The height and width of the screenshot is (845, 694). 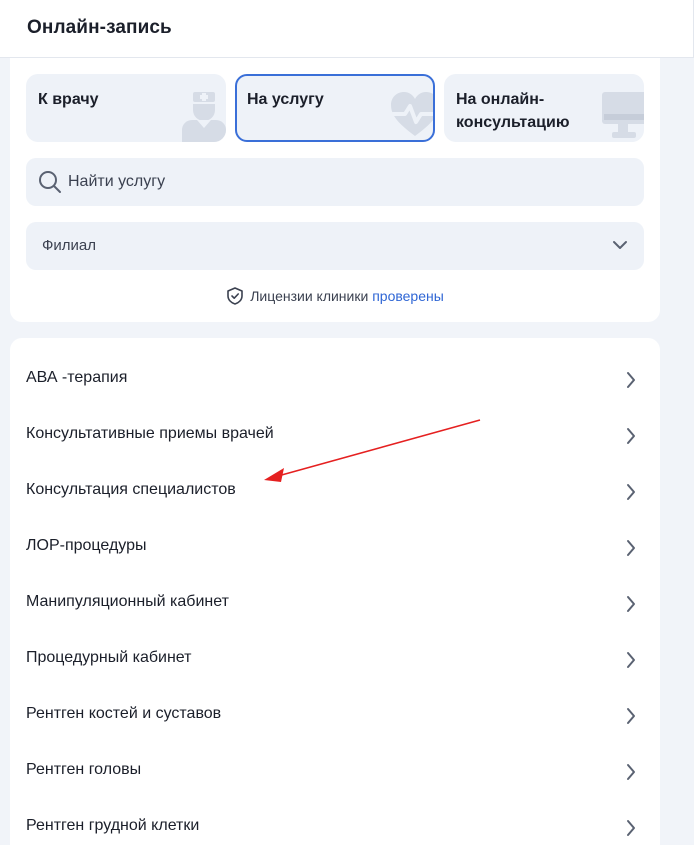 I want to click on page-title: Онлайн-запись, so click(x=99, y=27).